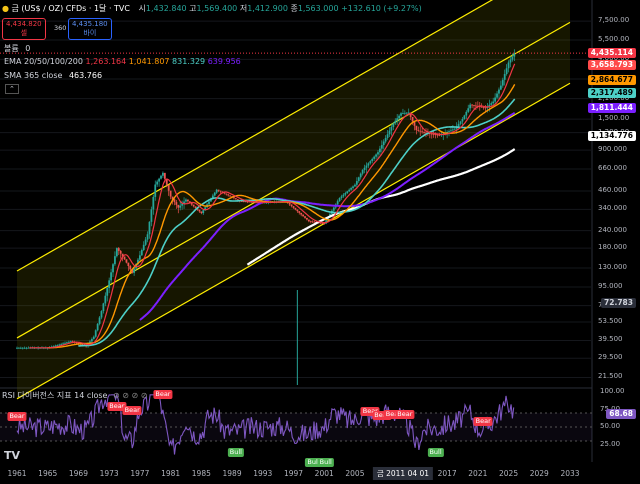 The image size is (640, 484). I want to click on rsi-axis-tick: 25.00, so click(610, 443).